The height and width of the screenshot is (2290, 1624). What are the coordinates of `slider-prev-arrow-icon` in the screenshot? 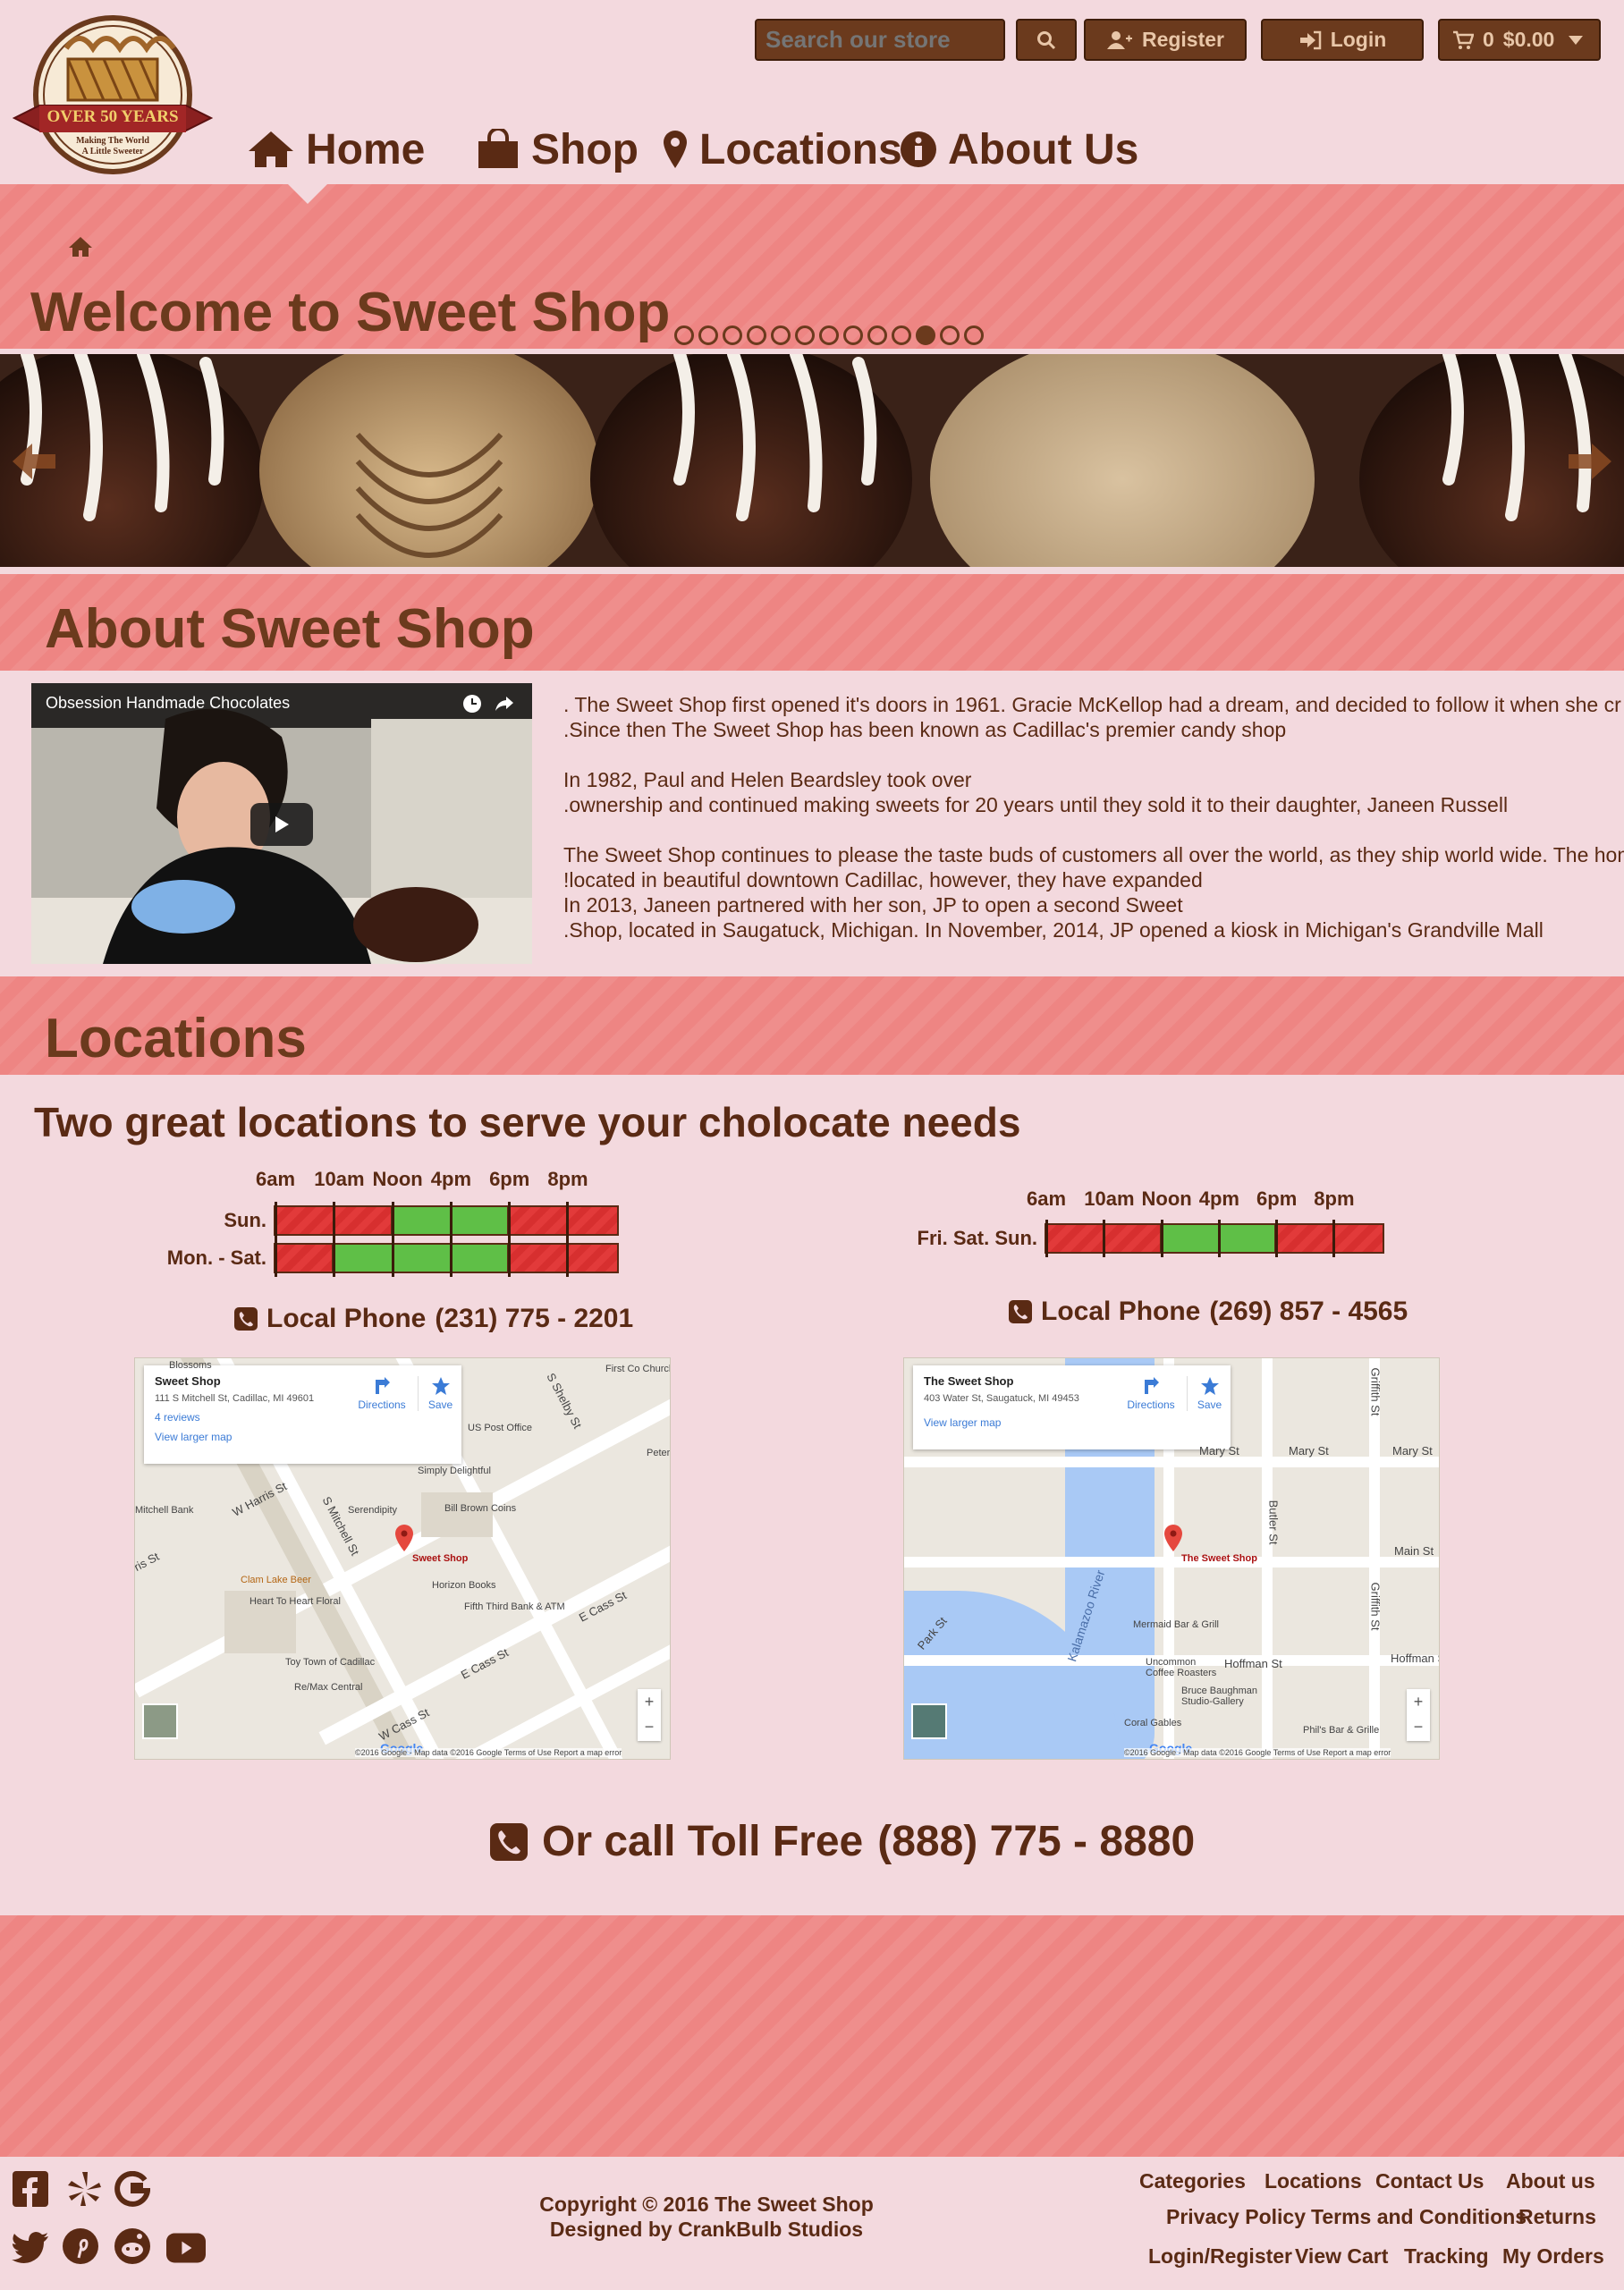 It's located at (34, 461).